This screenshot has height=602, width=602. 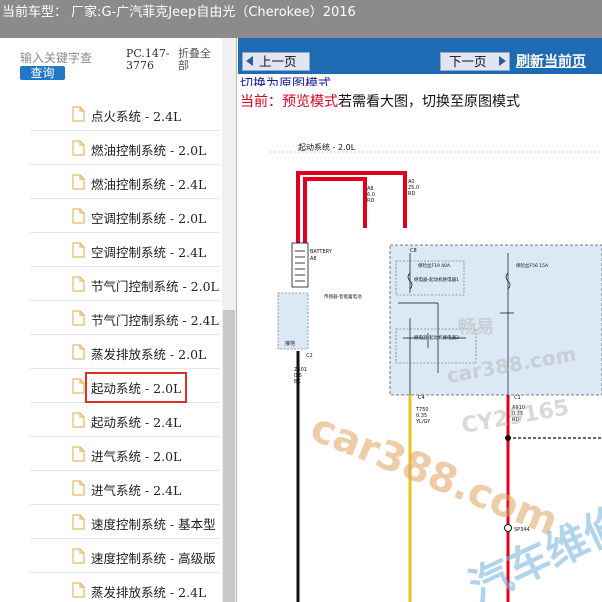 I want to click on battery-label: BATTERY, so click(x=321, y=252).